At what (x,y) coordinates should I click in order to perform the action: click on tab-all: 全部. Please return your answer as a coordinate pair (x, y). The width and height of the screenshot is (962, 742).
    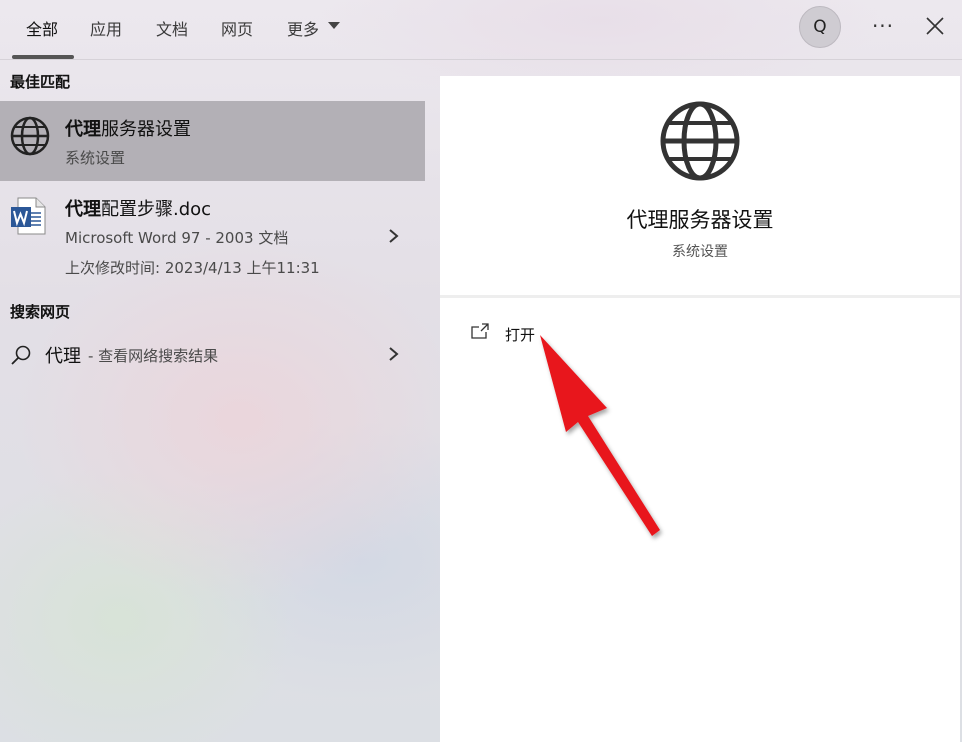
    Looking at the image, I should click on (42, 28).